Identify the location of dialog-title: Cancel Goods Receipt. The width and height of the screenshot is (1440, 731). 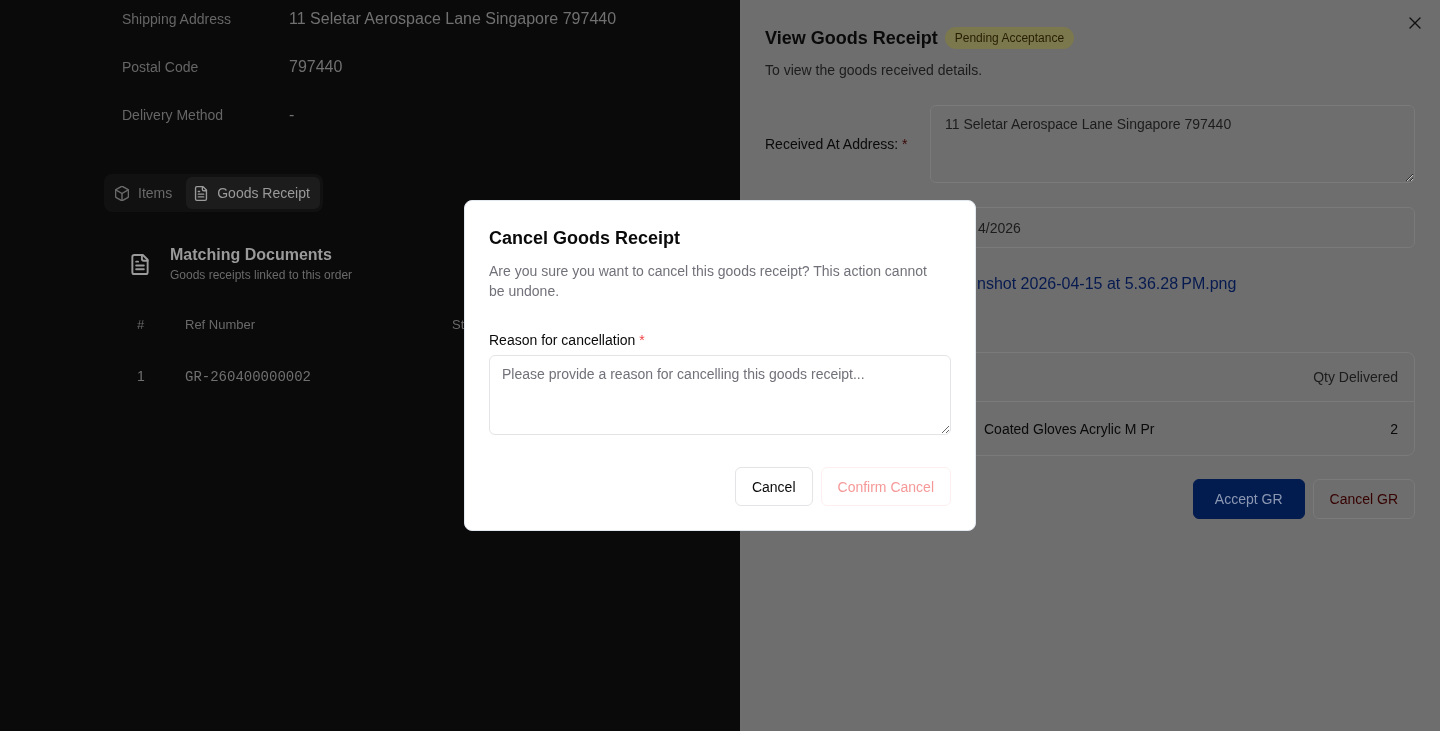
(585, 238).